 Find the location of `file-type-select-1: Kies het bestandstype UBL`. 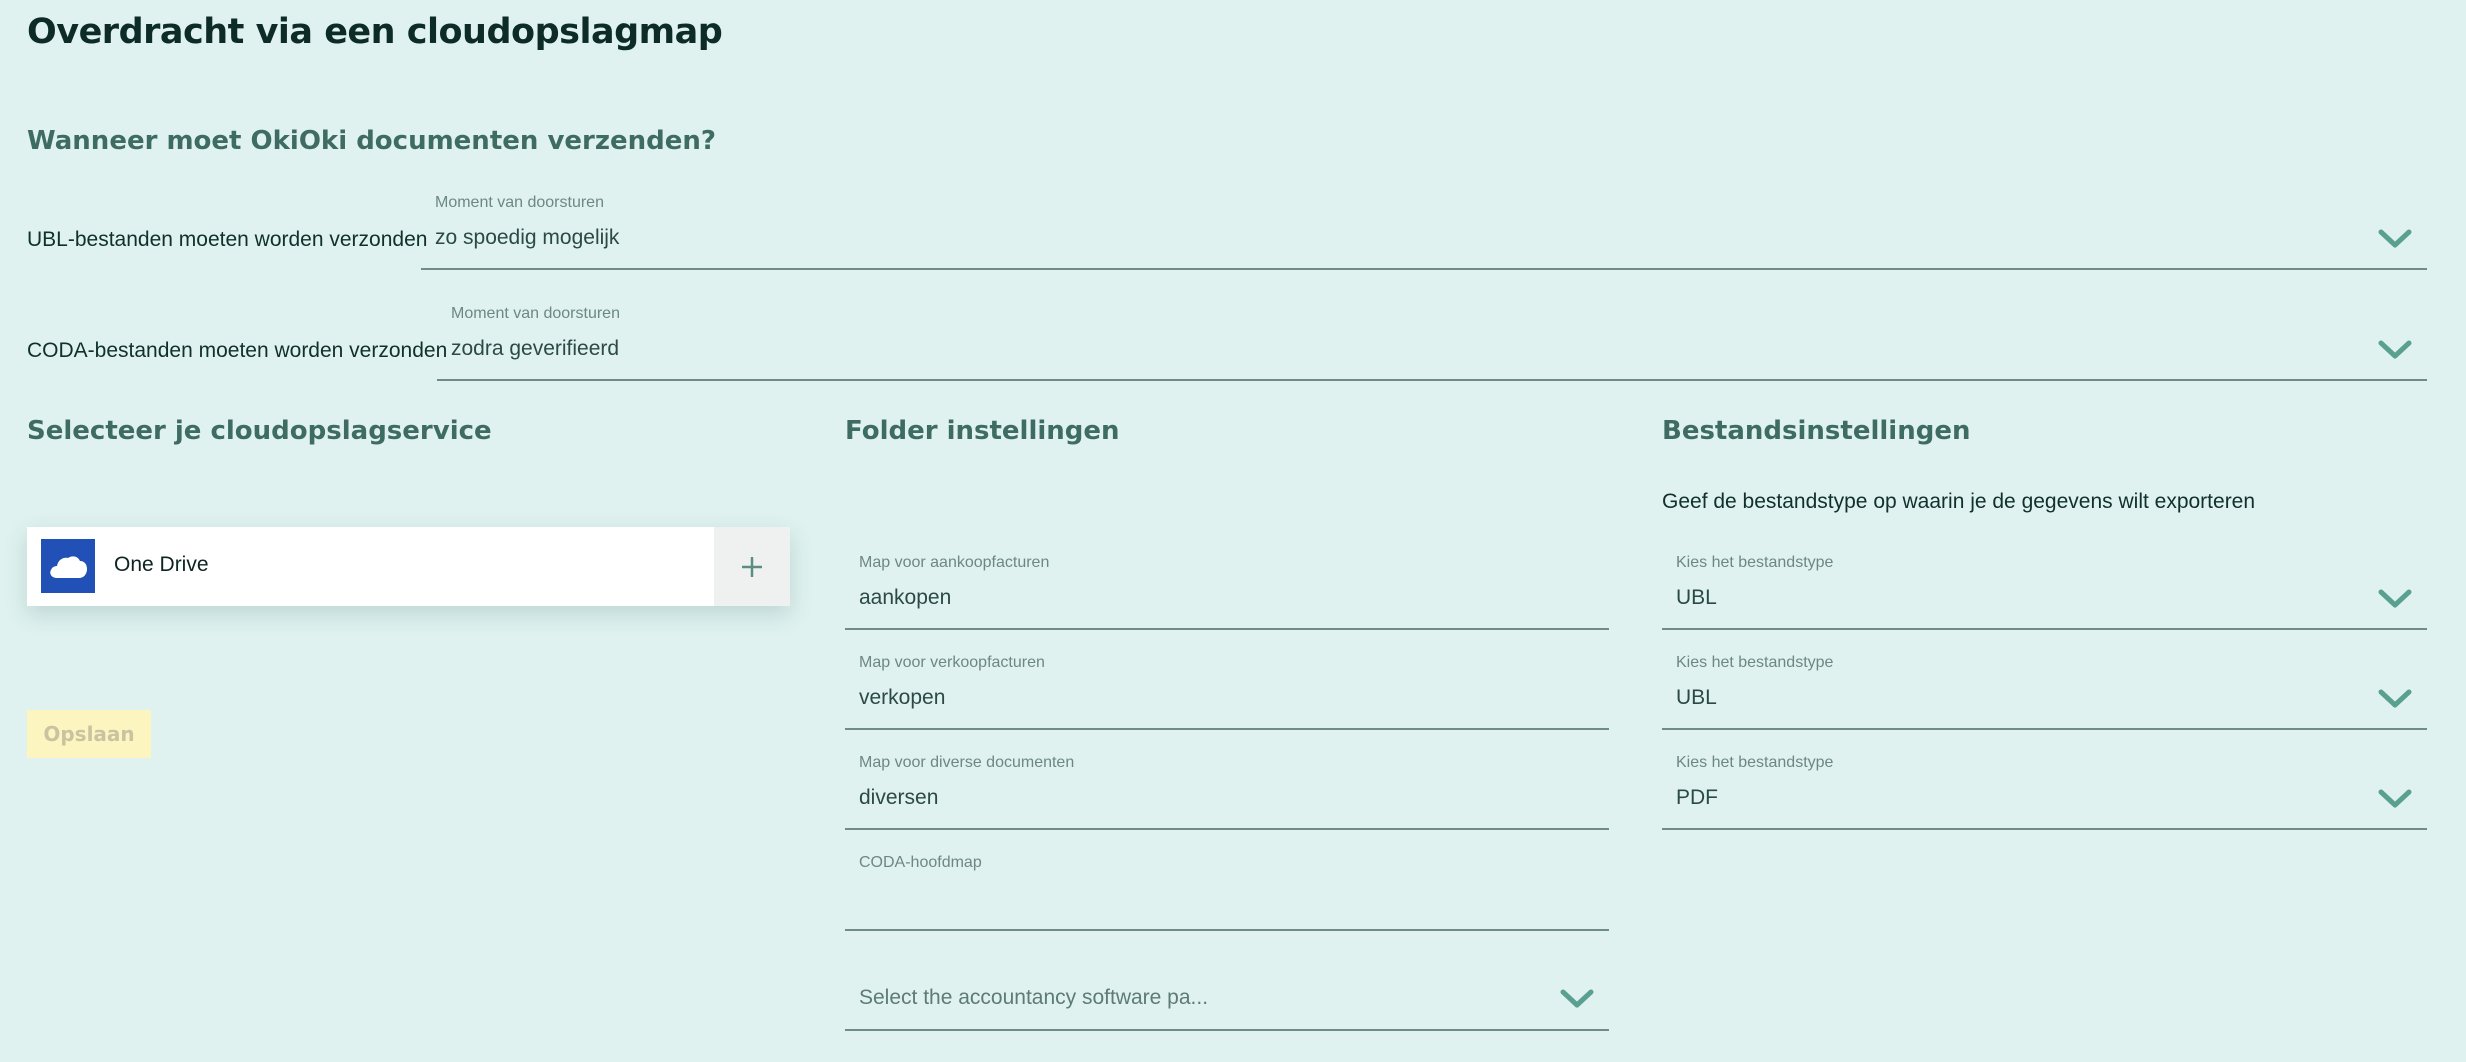

file-type-select-1: Kies het bestandstype UBL is located at coordinates (2044, 590).